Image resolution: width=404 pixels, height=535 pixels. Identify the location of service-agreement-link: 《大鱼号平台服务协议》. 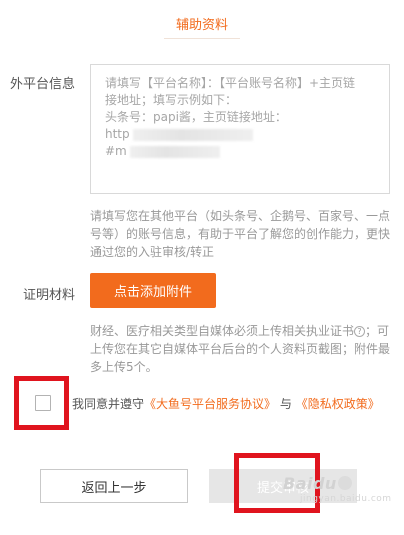
(210, 404).